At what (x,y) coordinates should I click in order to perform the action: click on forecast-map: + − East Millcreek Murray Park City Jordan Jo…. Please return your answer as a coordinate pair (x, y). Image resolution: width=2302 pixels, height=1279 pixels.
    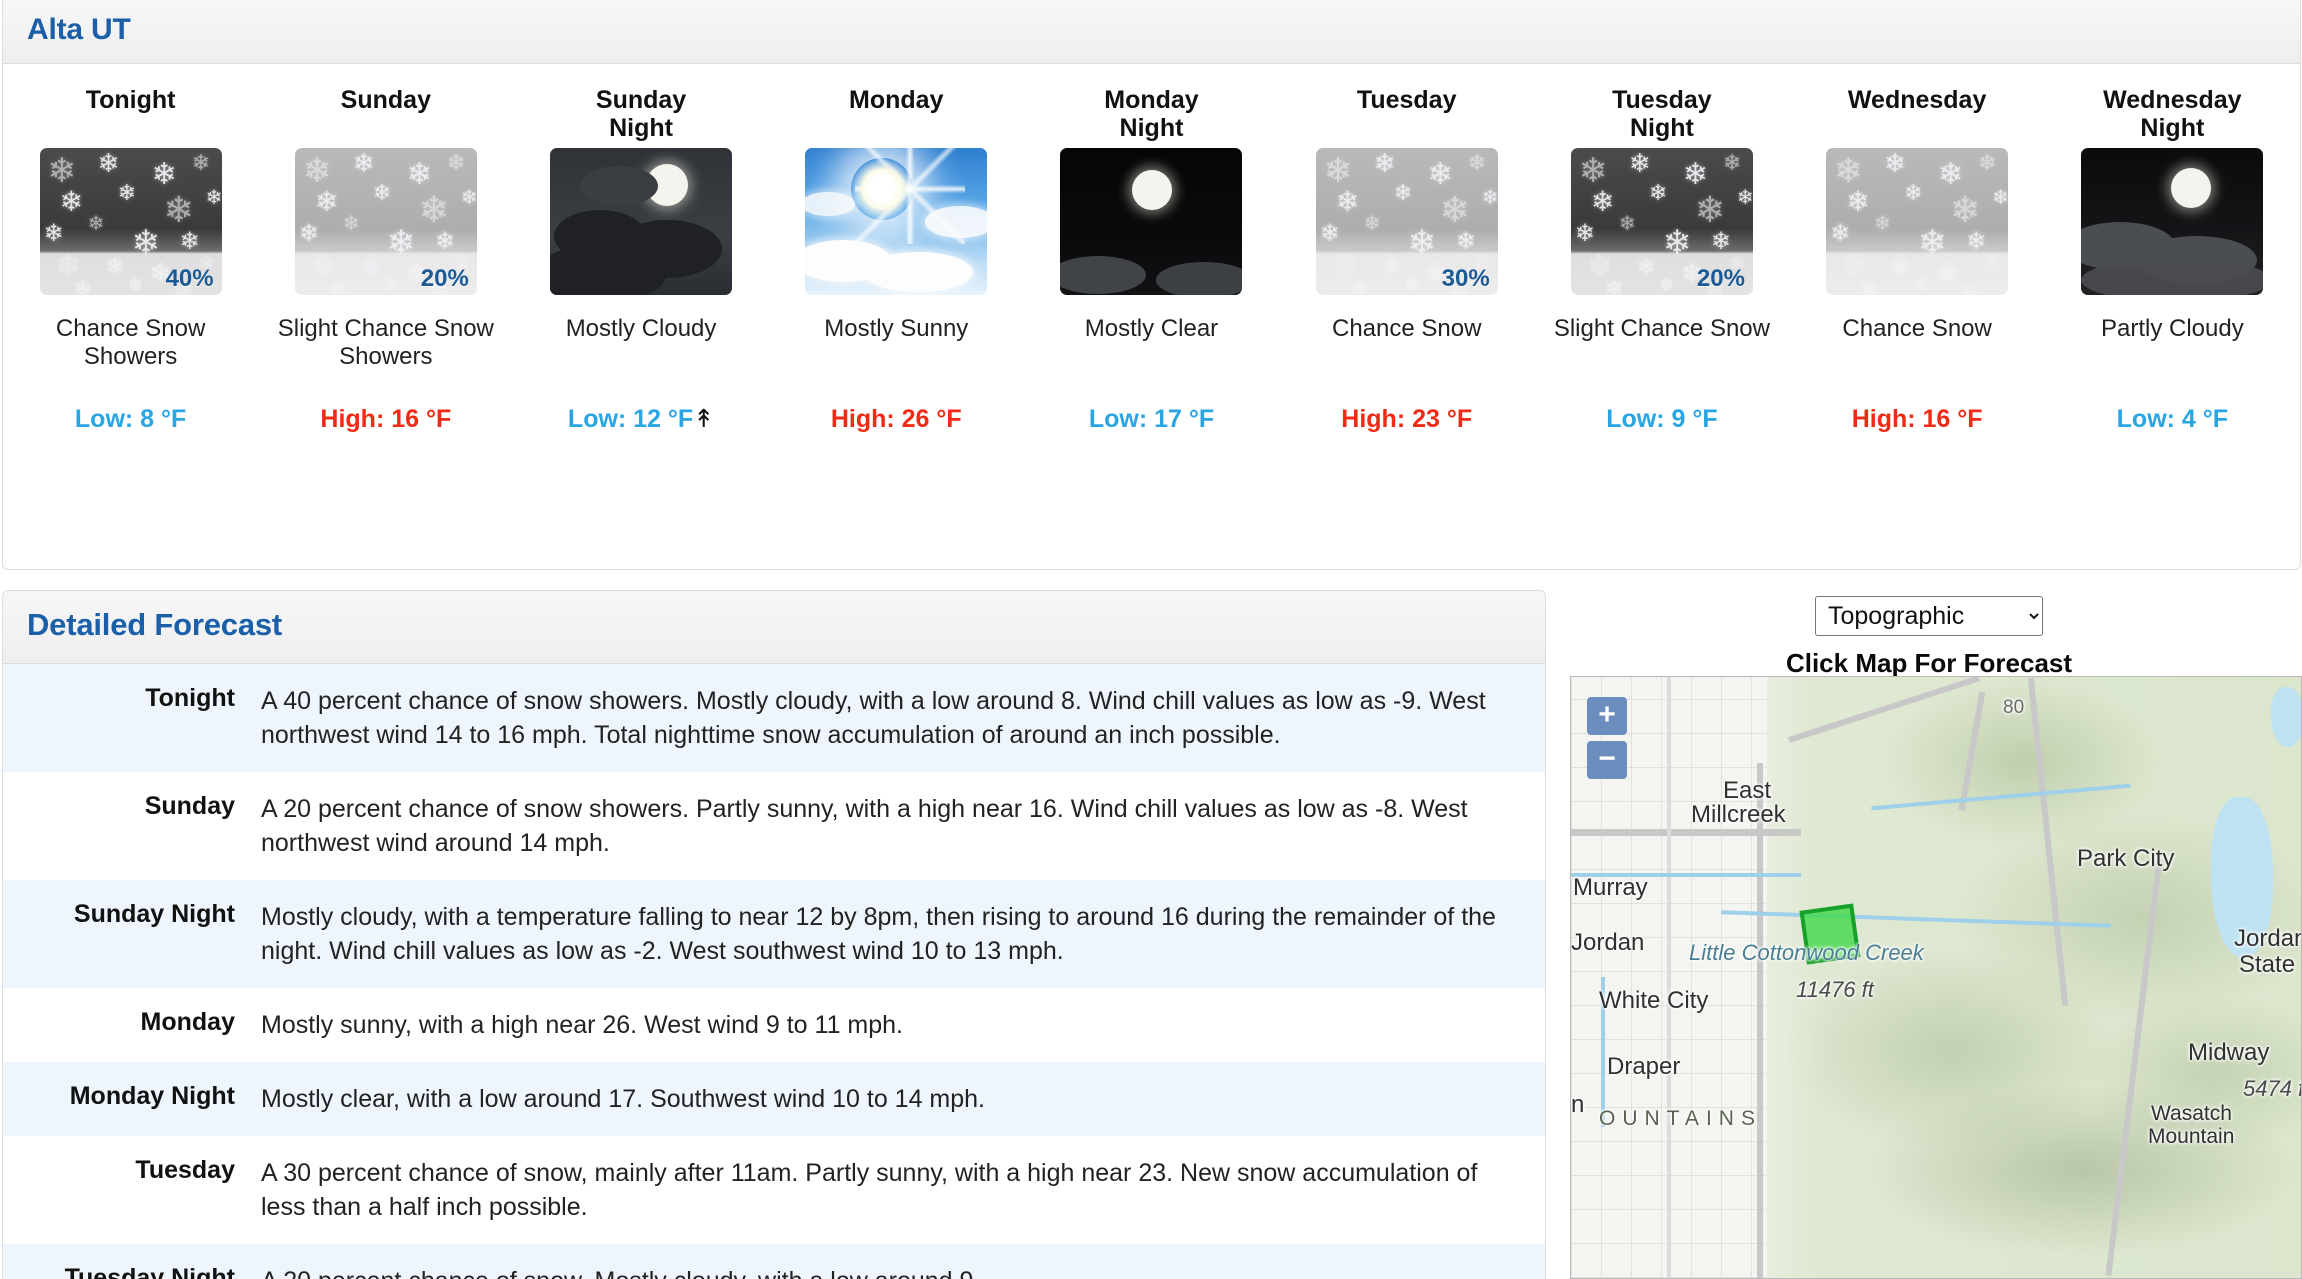
    Looking at the image, I should click on (1936, 977).